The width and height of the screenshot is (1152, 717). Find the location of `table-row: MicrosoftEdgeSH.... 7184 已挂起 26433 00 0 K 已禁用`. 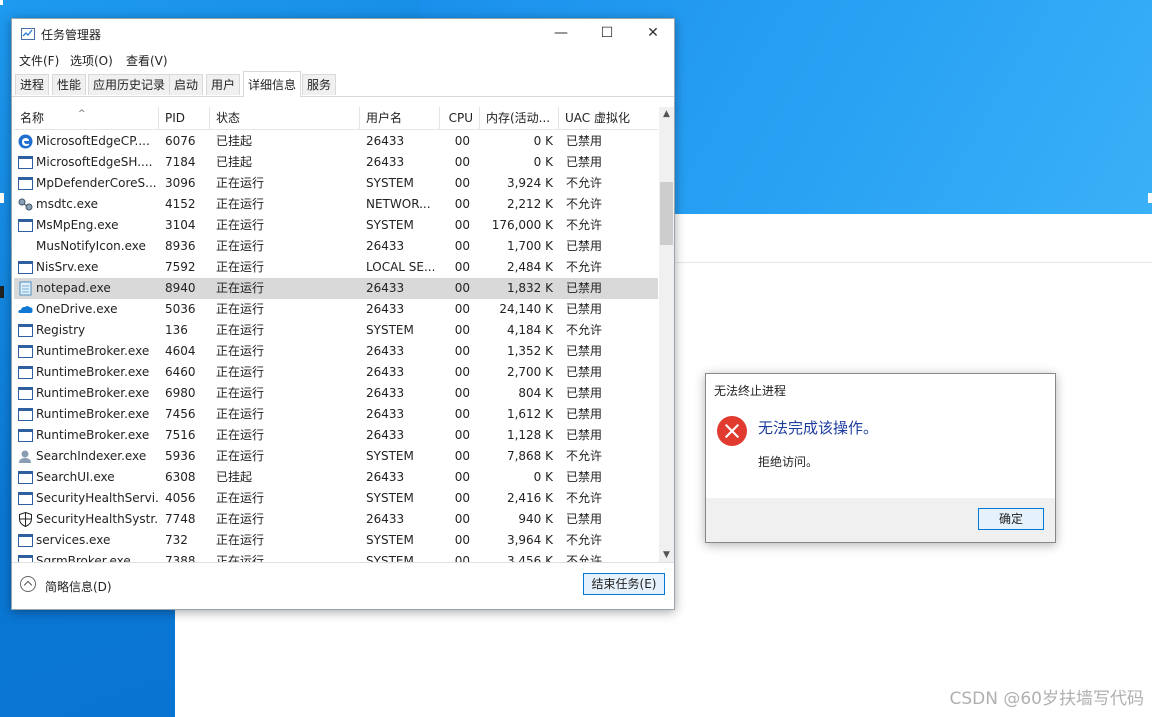

table-row: MicrosoftEdgeSH.... 7184 已挂起 26433 00 0 K 已禁用 is located at coordinates (336, 162).